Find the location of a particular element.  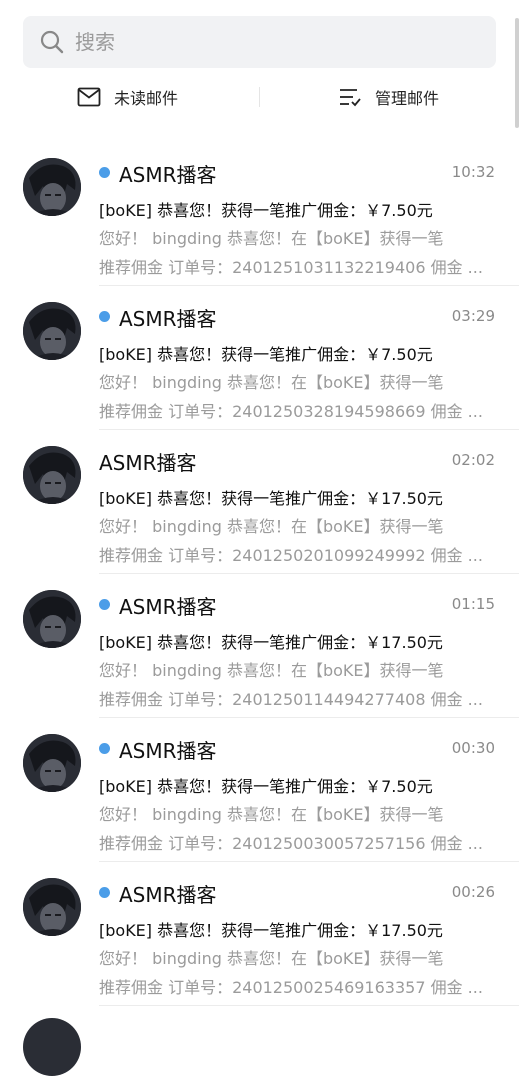

unread-mail-label: 未读邮件 is located at coordinates (146, 98).